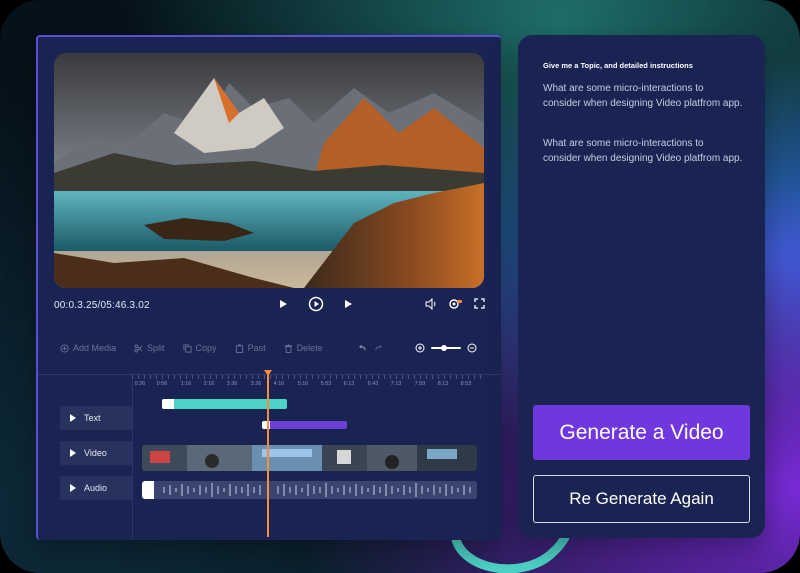  Describe the element at coordinates (349, 384) in the screenshot. I see `ruler-label: 6:13` at that location.